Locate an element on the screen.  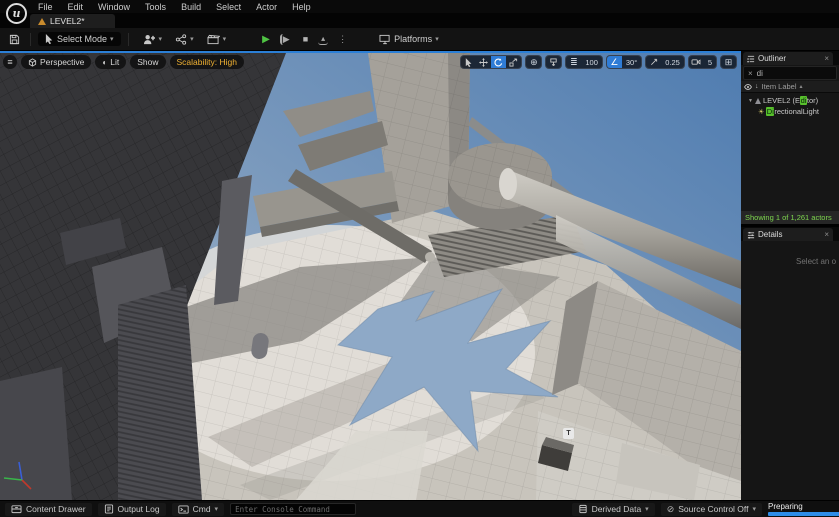
details-icon is located at coordinates (751, 235).